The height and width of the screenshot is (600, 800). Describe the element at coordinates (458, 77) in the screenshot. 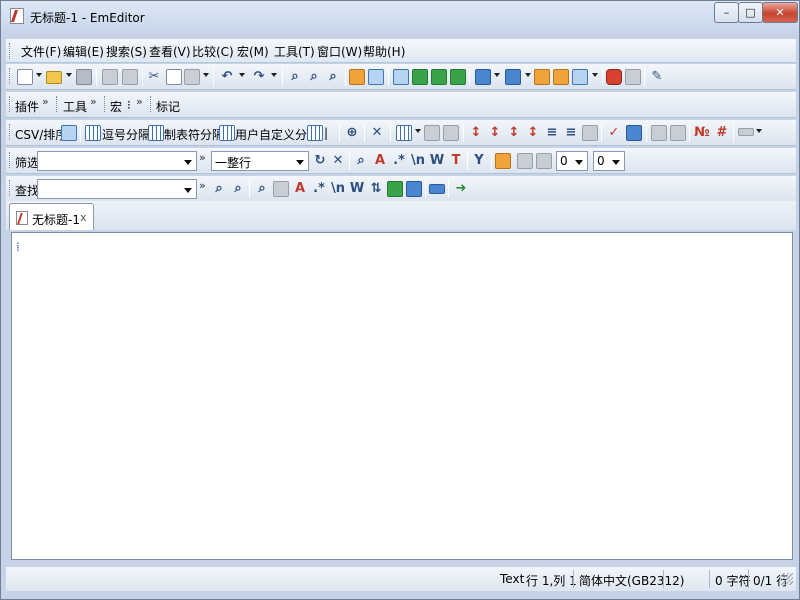

I see `wrap-icon` at that location.